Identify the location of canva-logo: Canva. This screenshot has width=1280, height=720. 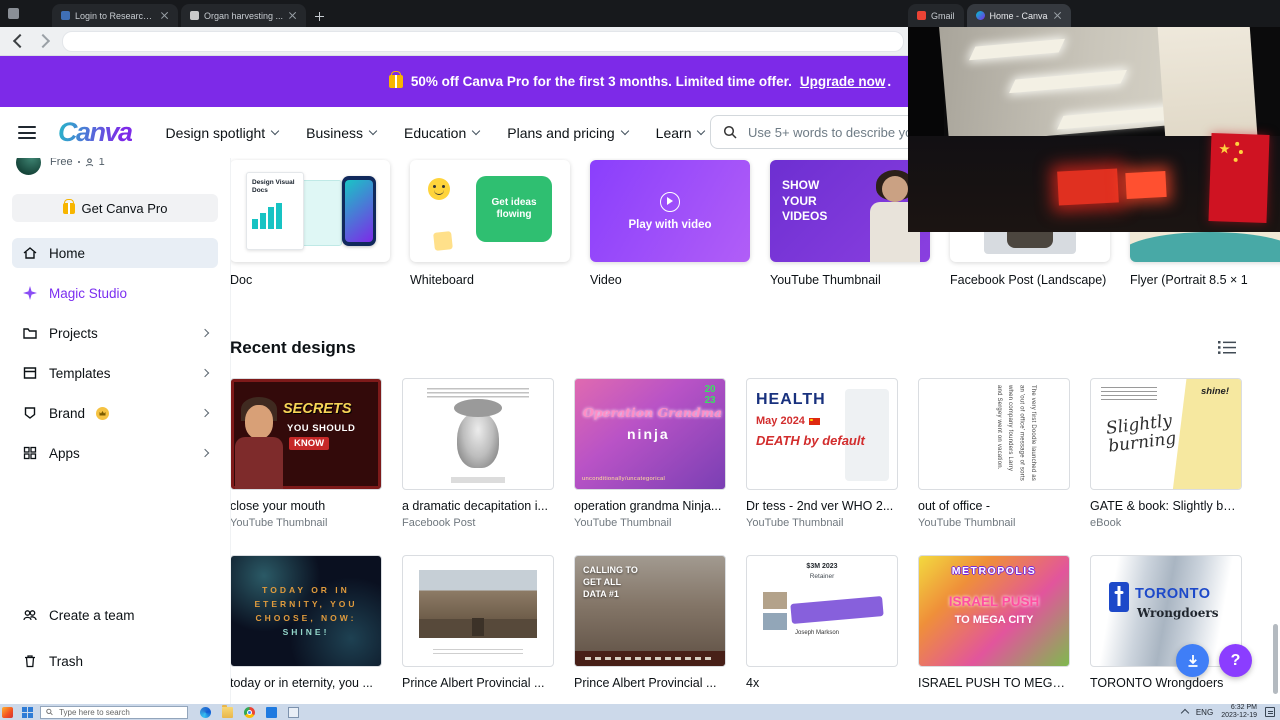
(95, 132).